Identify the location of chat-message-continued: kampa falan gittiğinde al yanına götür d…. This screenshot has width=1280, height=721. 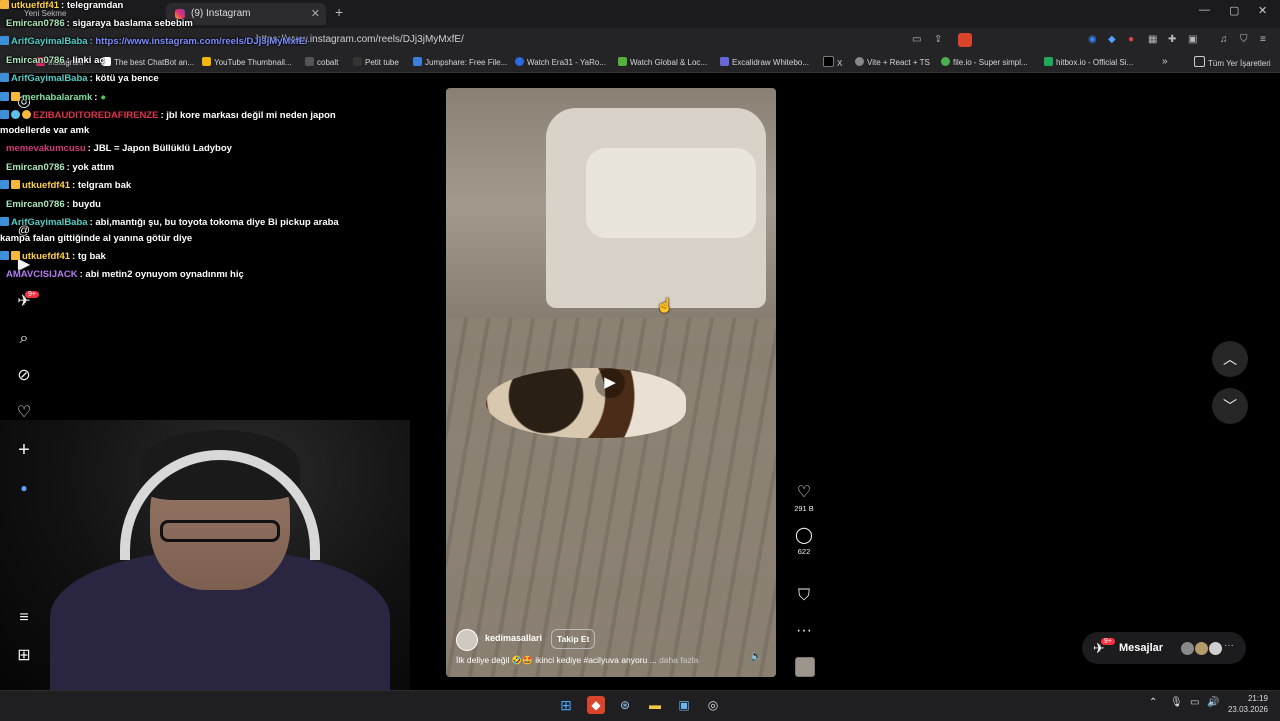
(96, 238).